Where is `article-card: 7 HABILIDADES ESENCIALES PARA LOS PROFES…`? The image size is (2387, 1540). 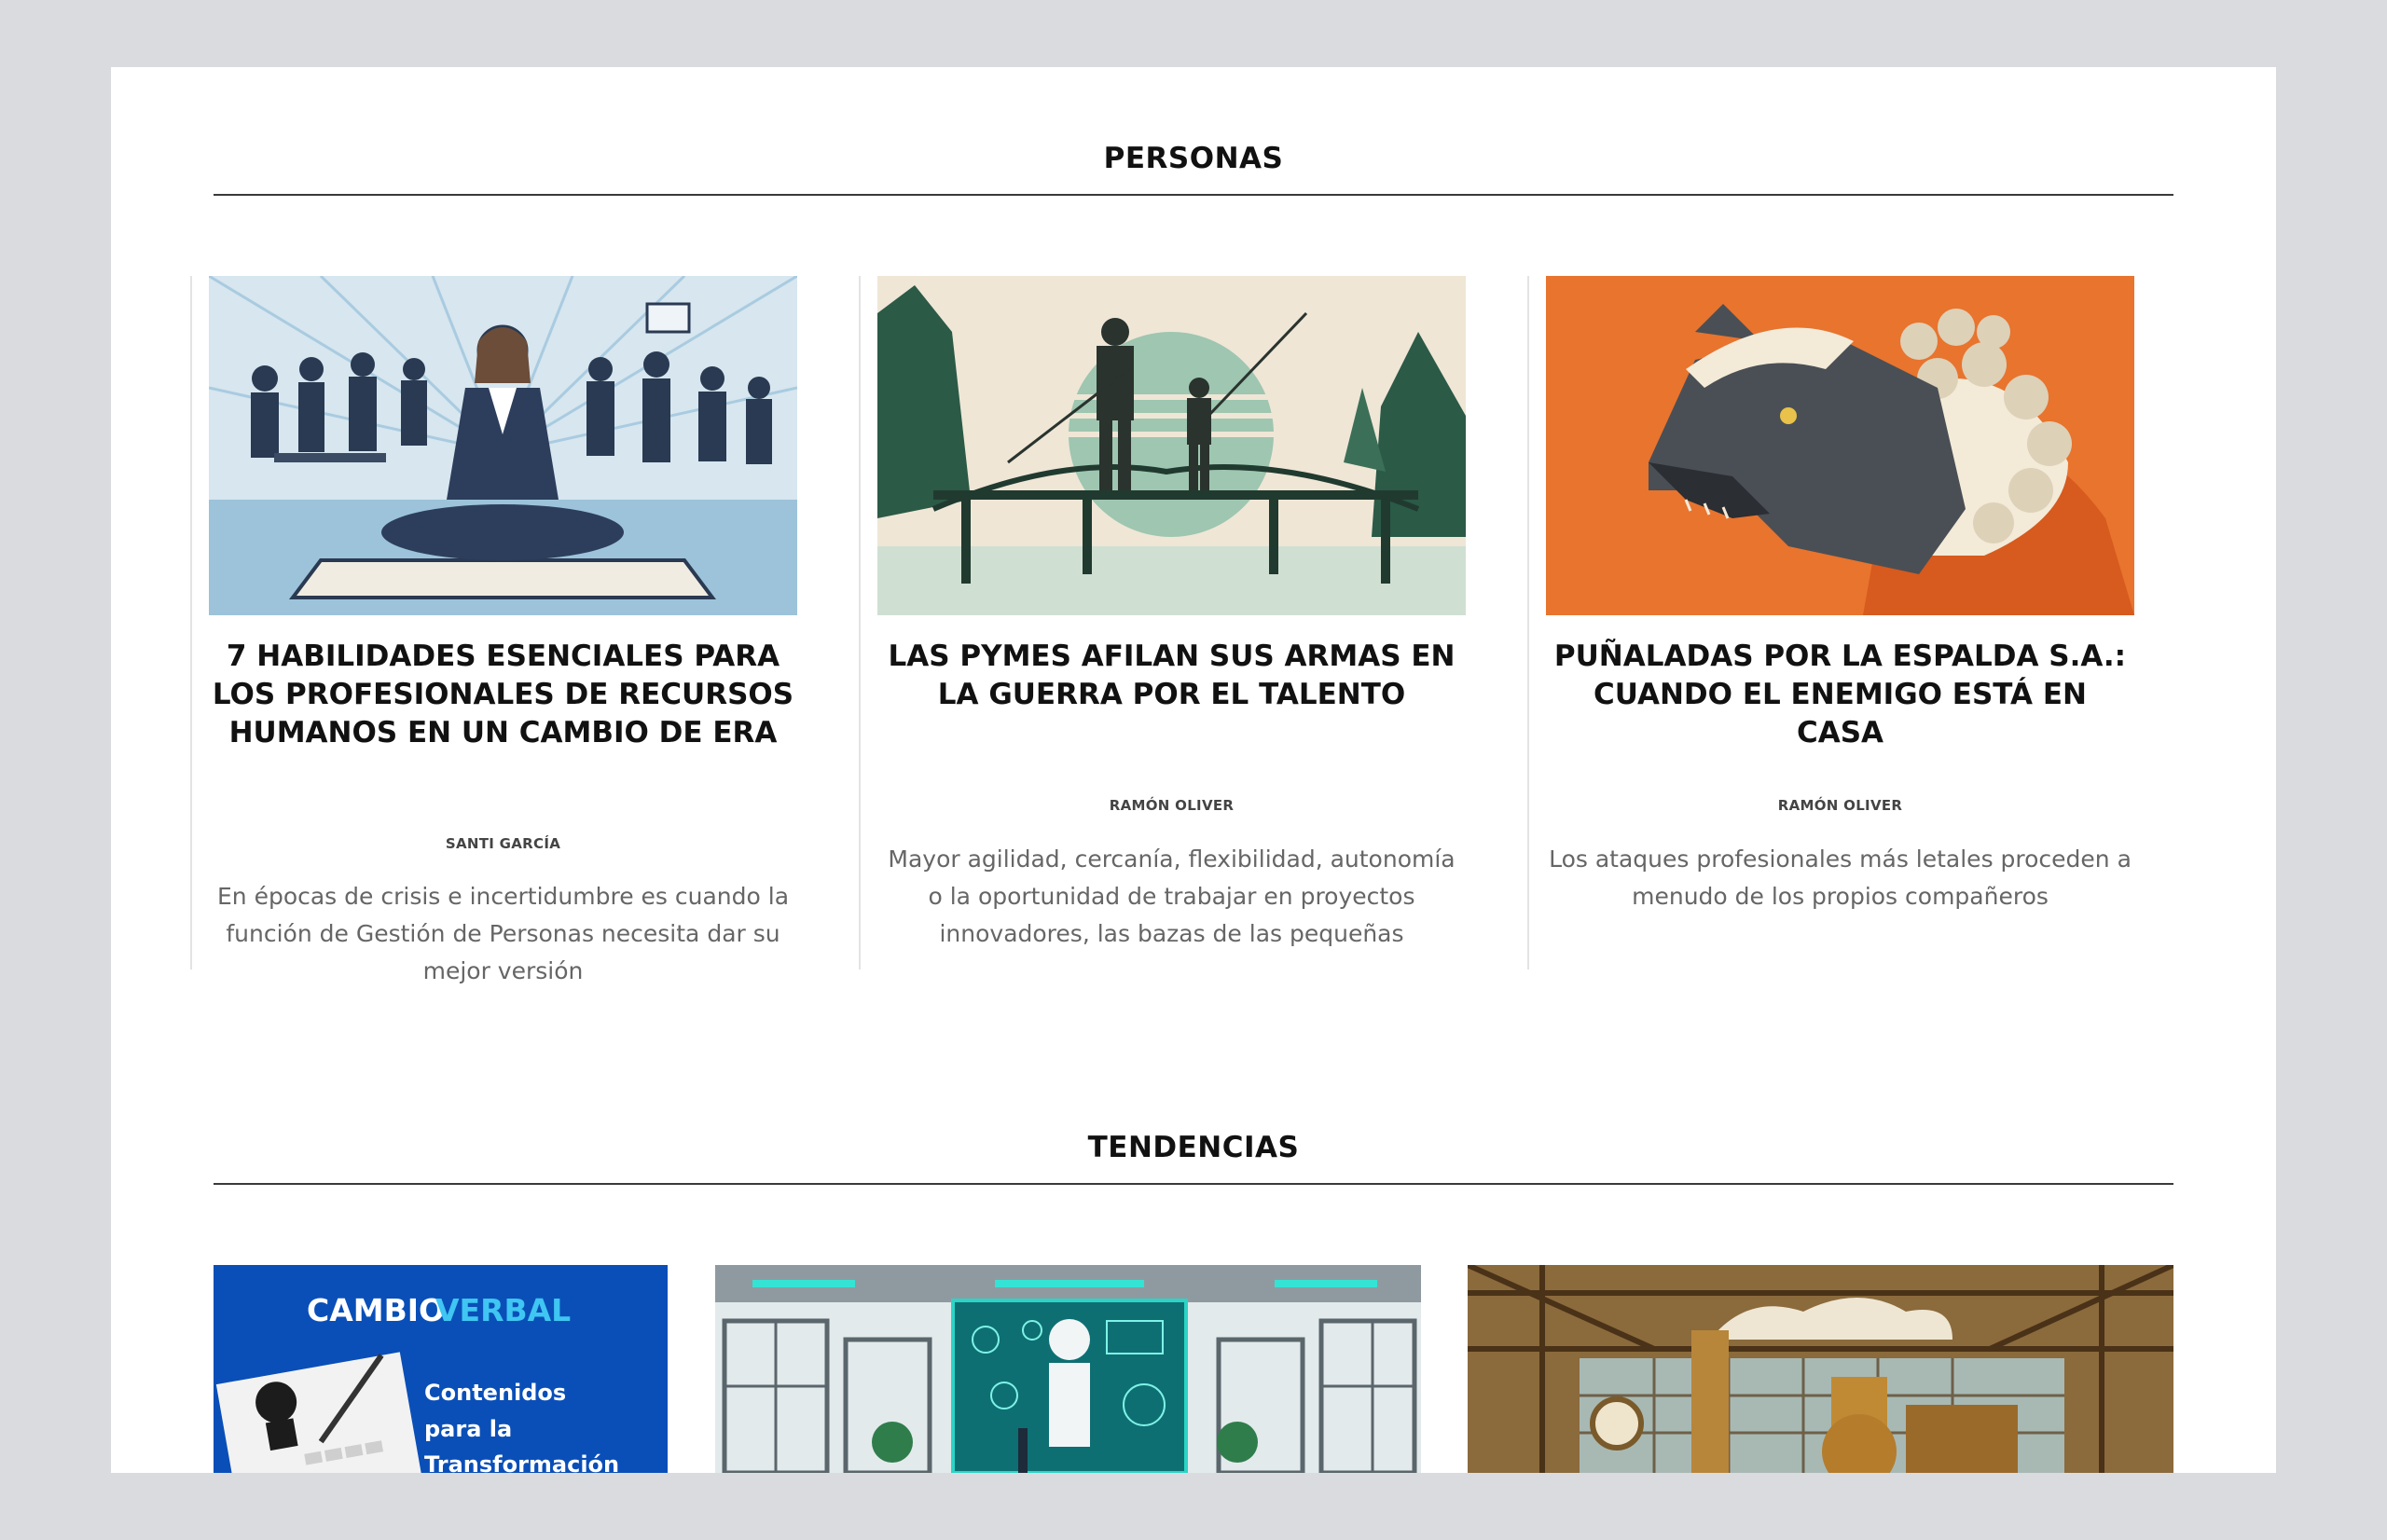
article-card: 7 HABILIDADES ESENCIALES PARA LOS PROFES… is located at coordinates (524, 630).